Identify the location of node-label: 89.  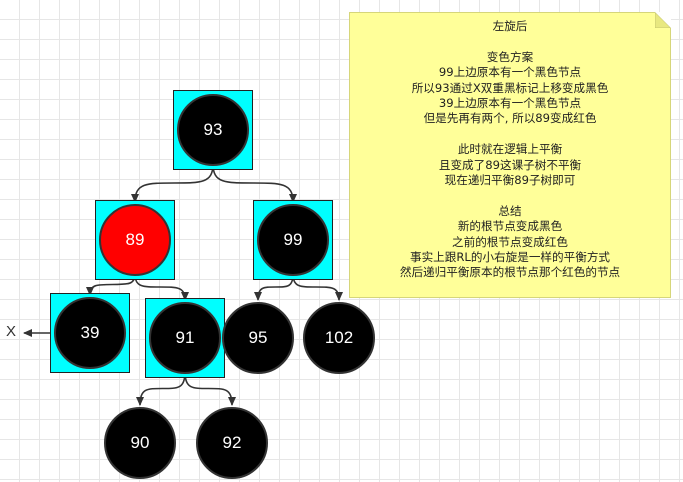
(135, 239).